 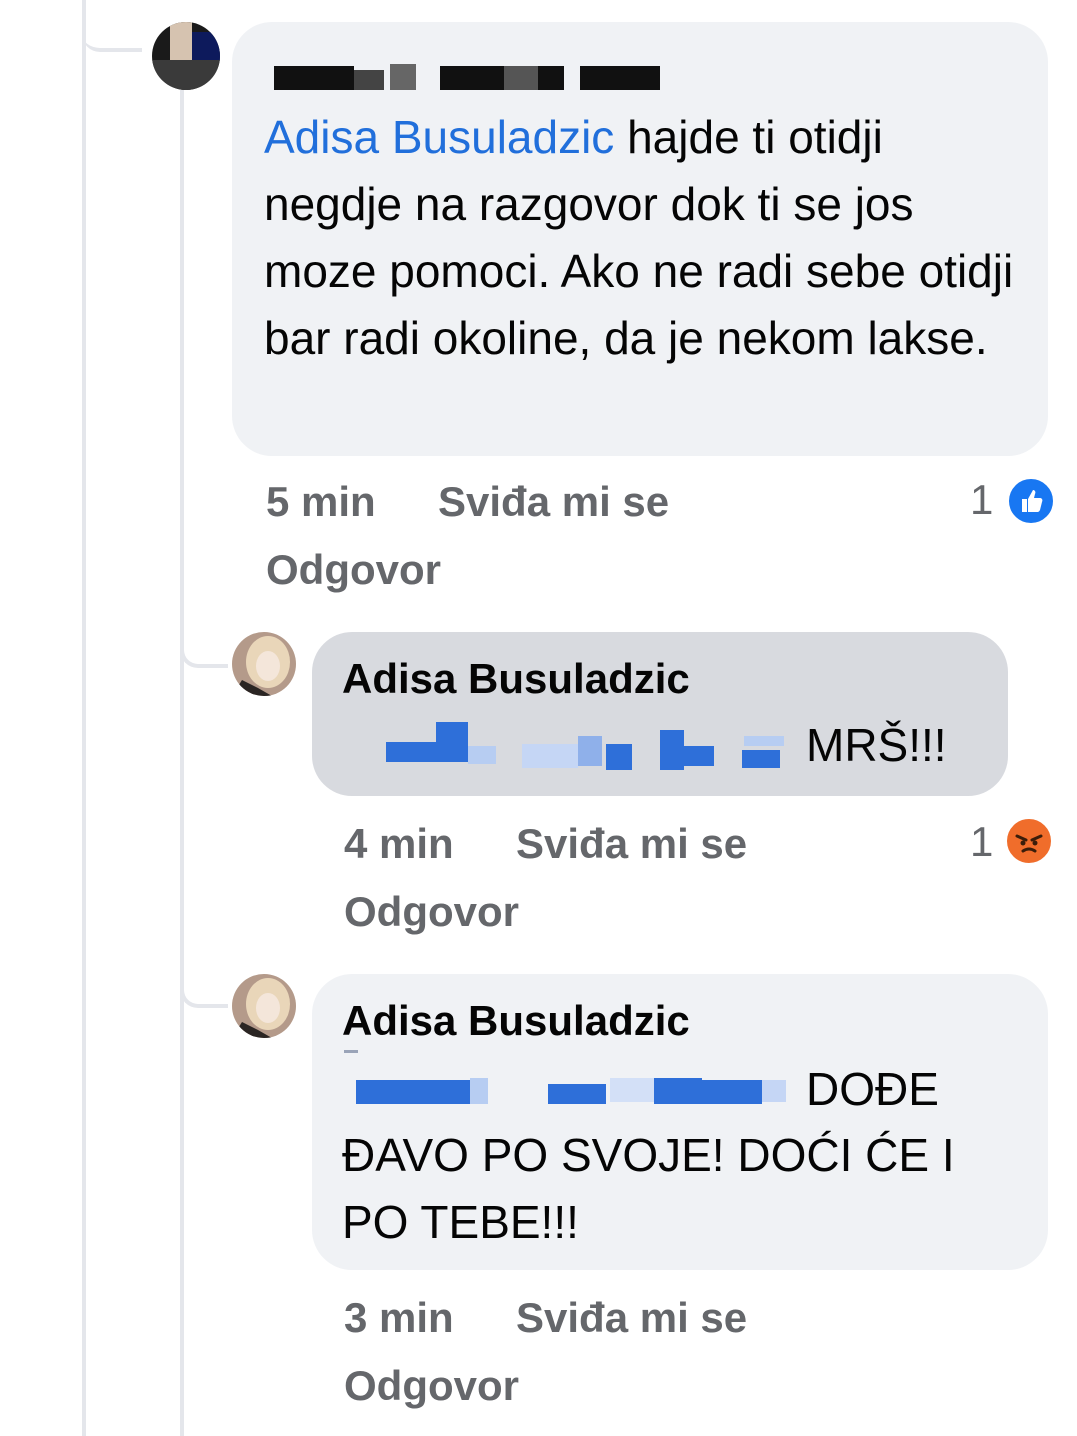 I want to click on thumbs-up-icon, so click(x=1032, y=501).